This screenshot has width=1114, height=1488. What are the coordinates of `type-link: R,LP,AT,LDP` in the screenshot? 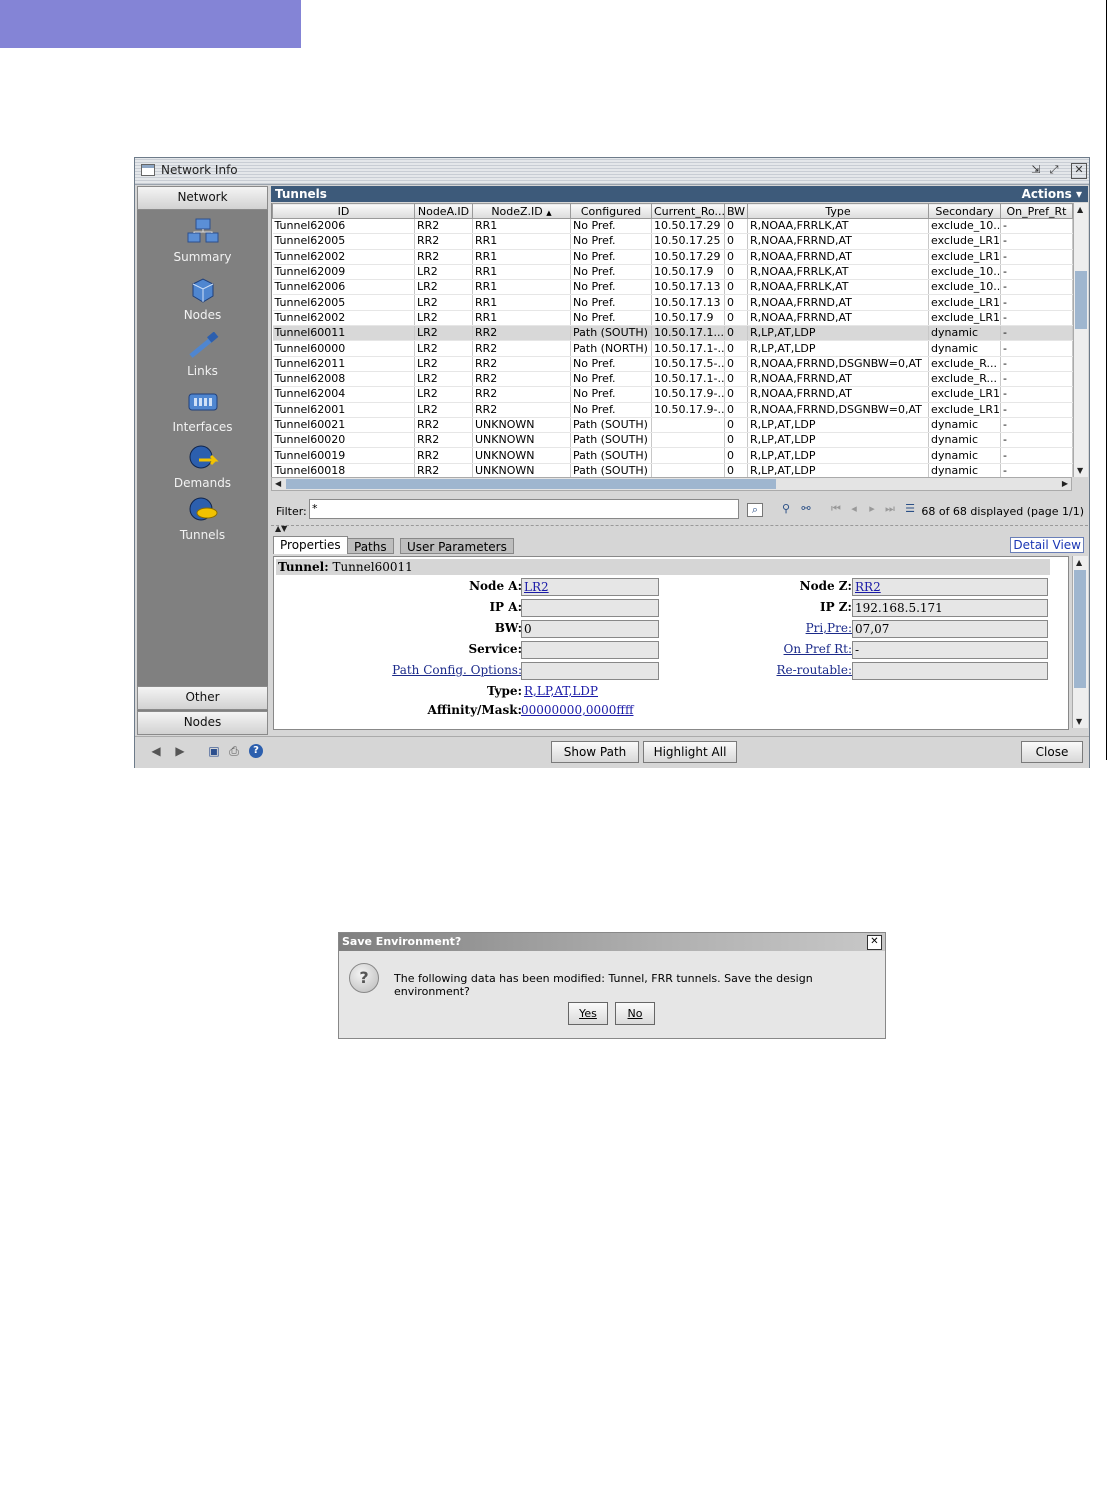 It's located at (561, 691).